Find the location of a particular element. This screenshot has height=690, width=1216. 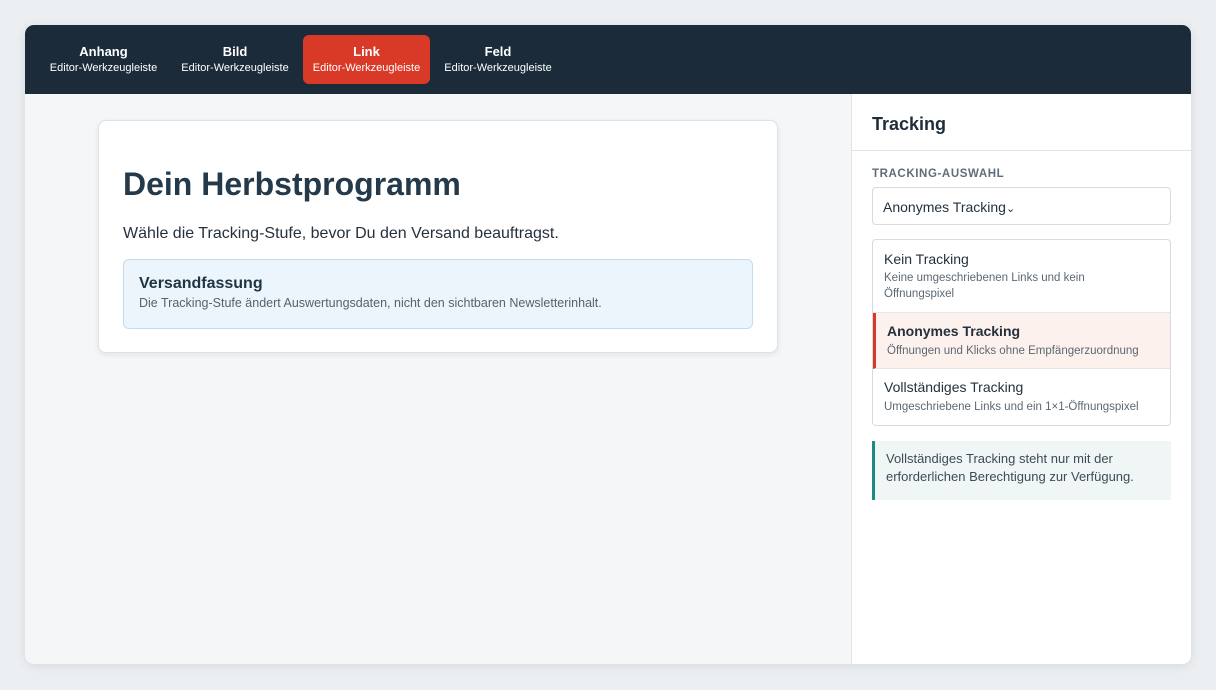

tab-anhang-label: Anhang is located at coordinates (103, 51).